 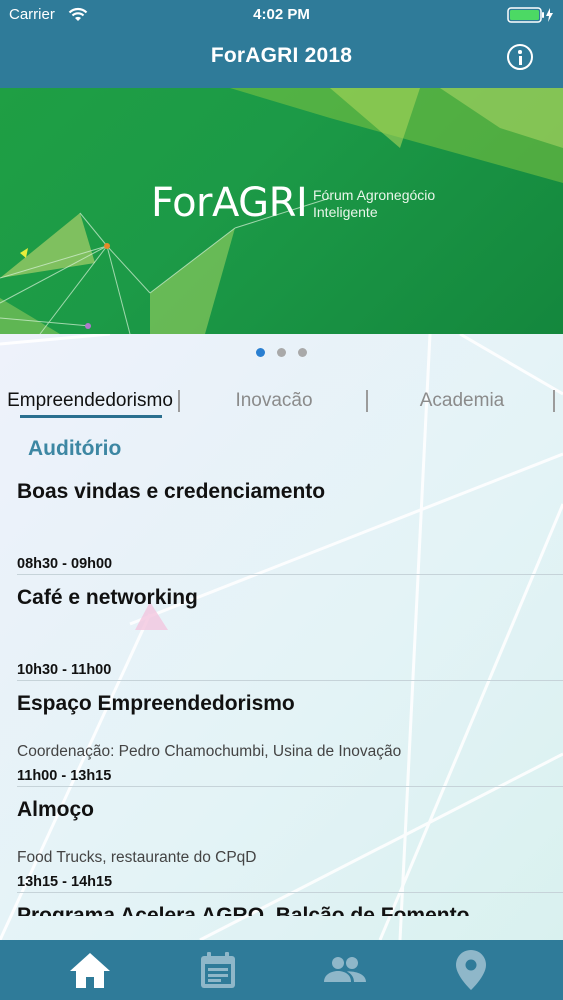 I want to click on session-time: 08h30 - 09h00, so click(x=65, y=564).